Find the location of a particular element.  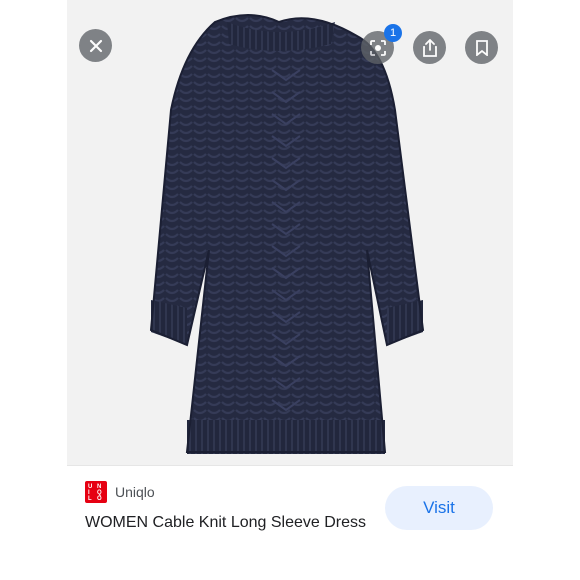

bookmark-icon is located at coordinates (482, 47).